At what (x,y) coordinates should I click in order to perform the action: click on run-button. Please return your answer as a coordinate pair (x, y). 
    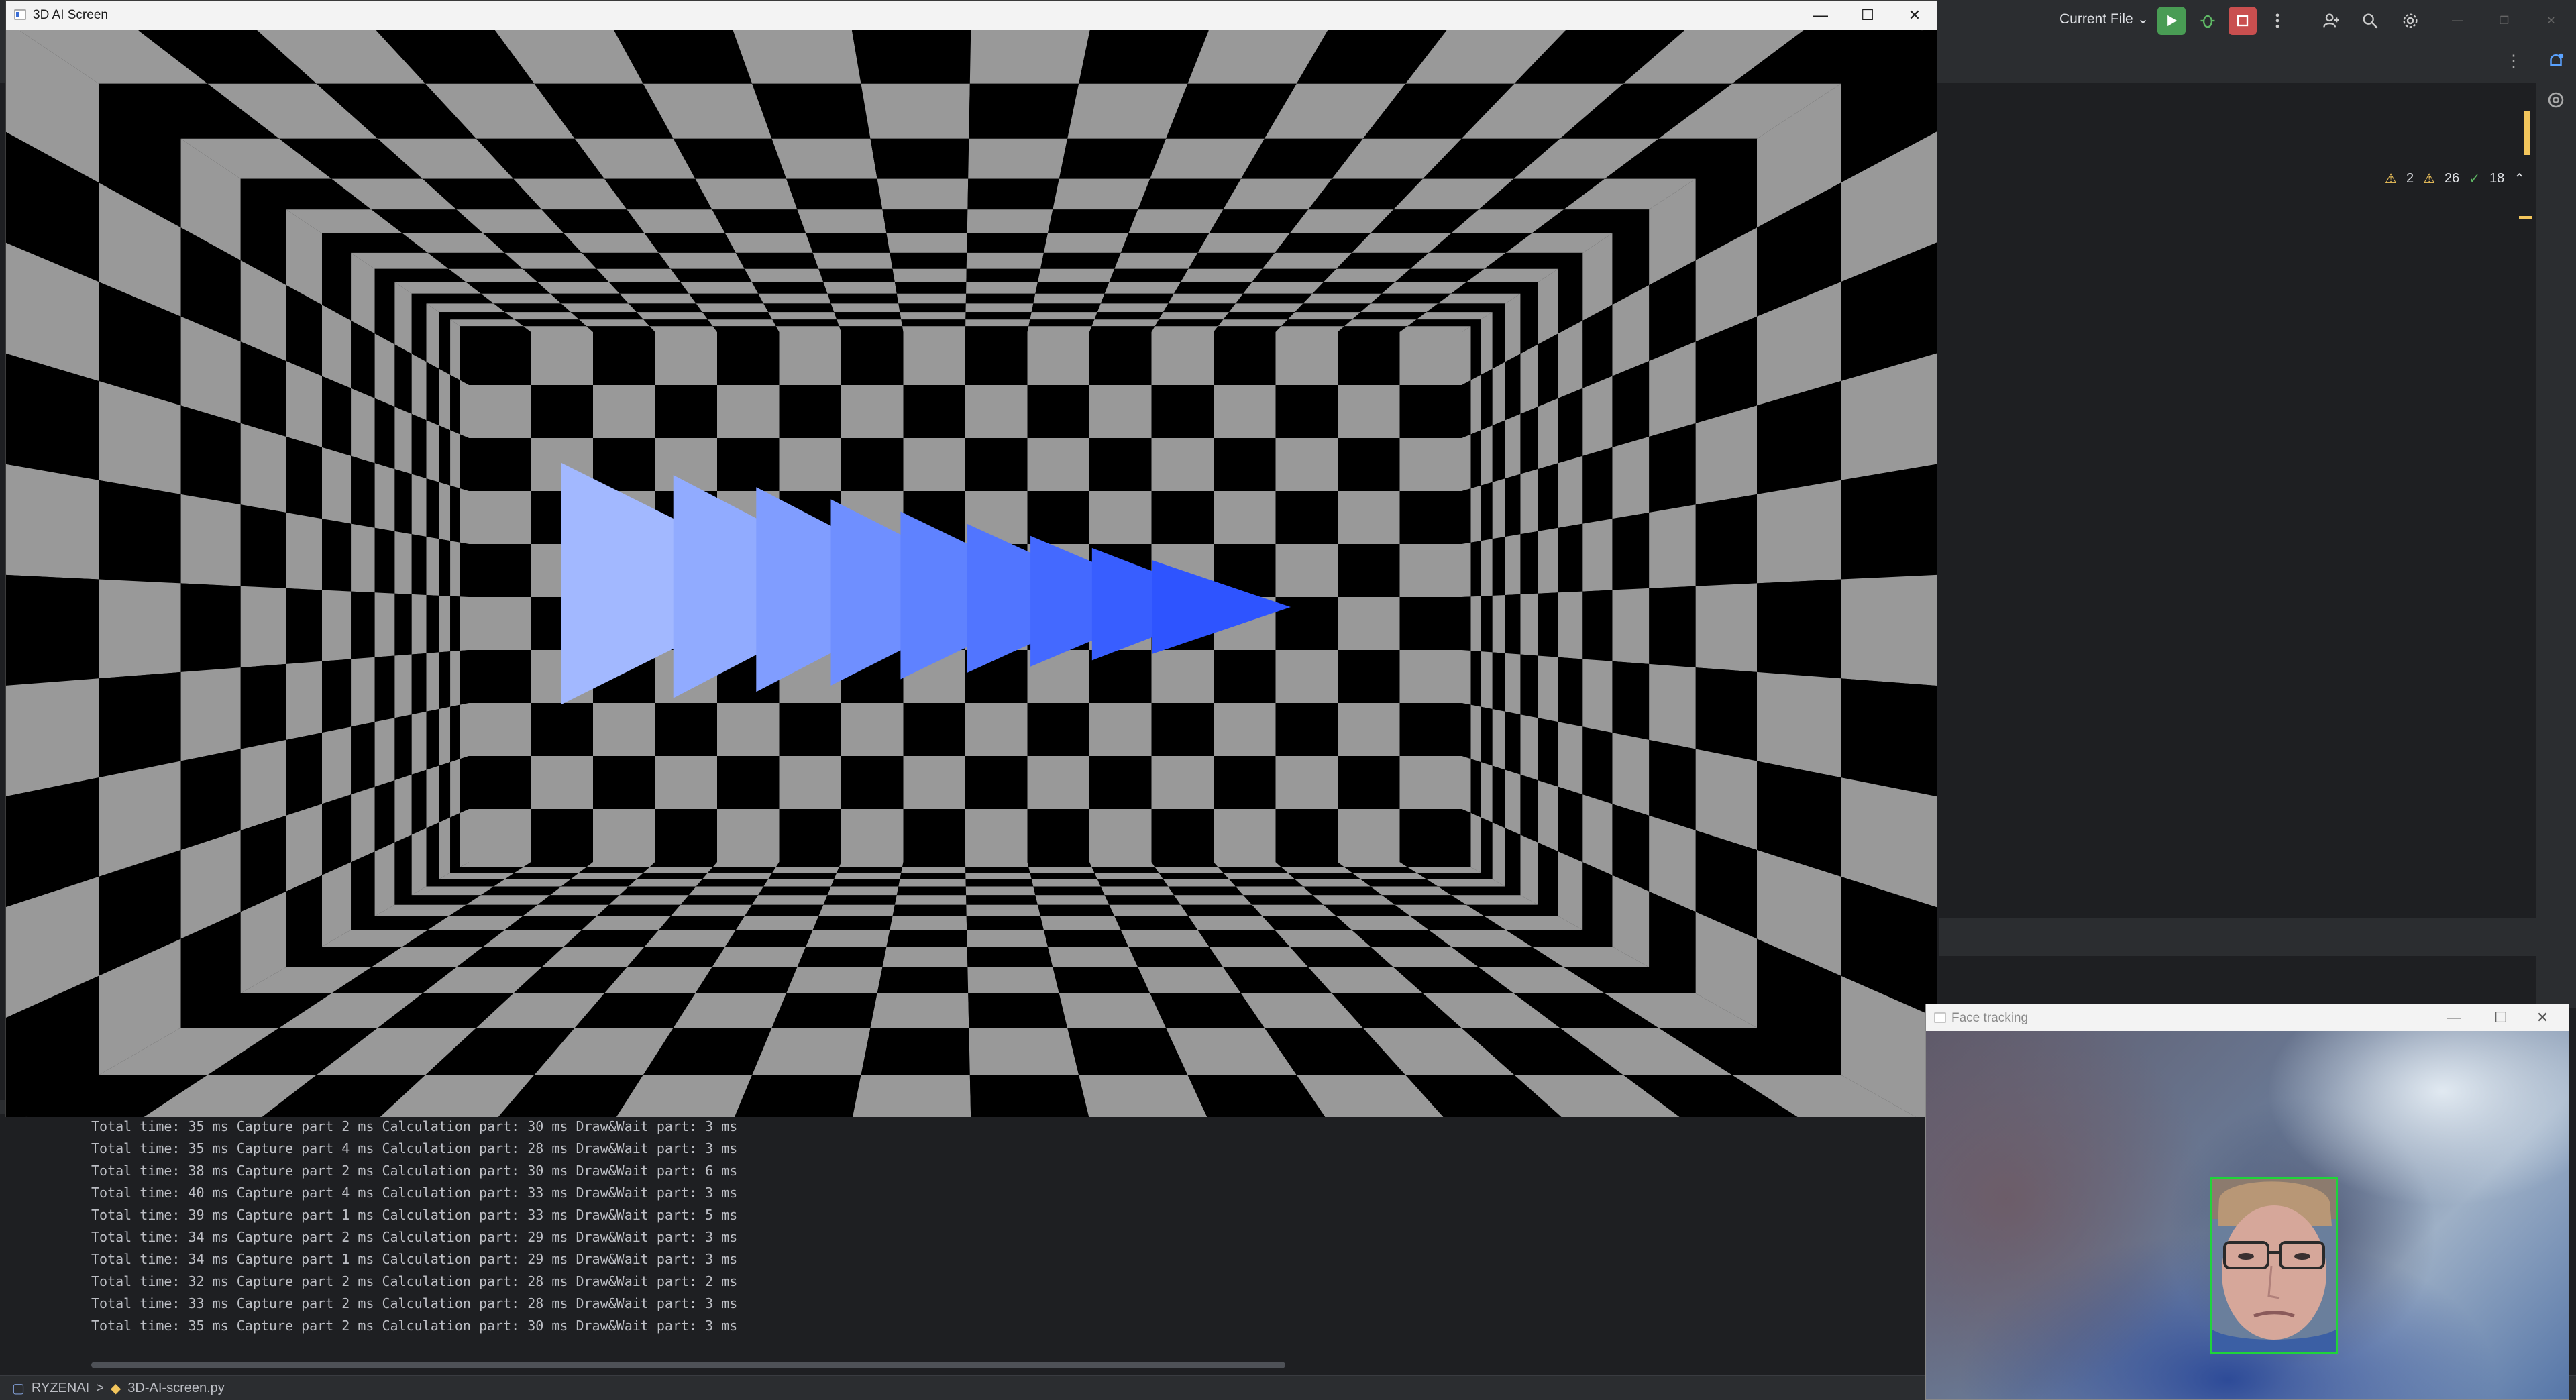
    Looking at the image, I should click on (2171, 21).